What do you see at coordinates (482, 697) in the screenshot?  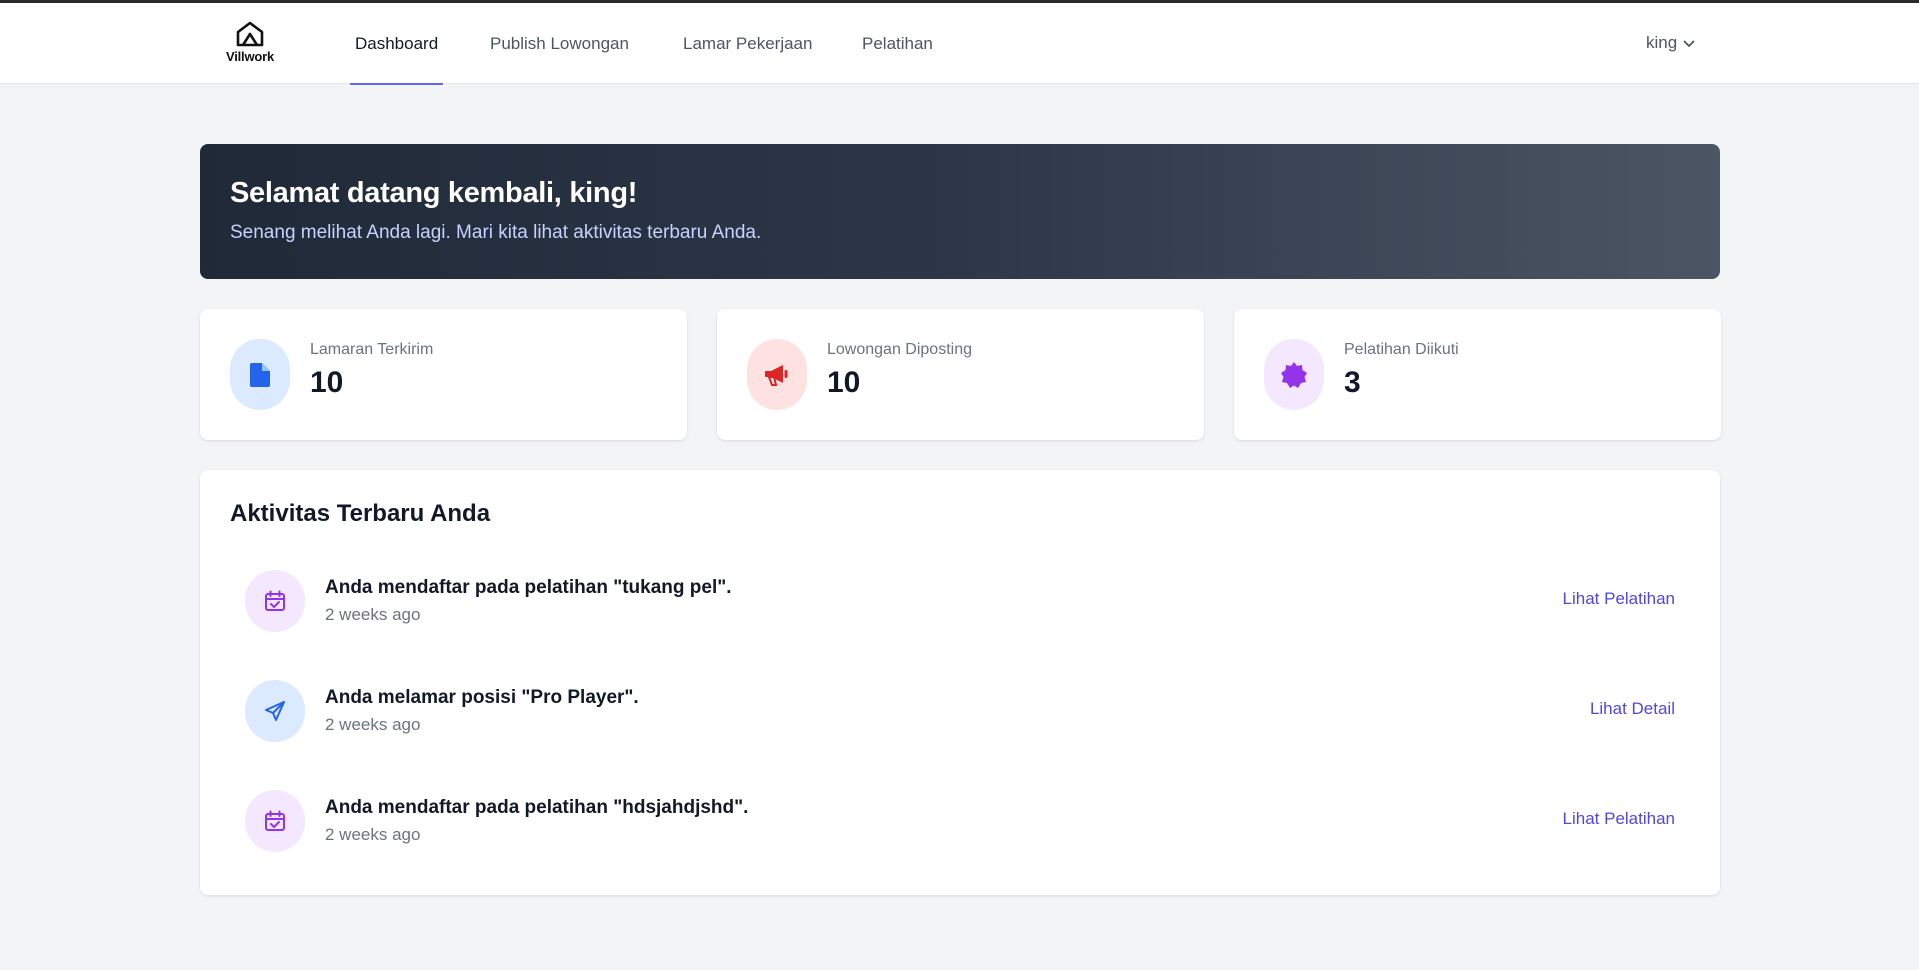 I see `activity-text: Anda melamar posisi "Pro Player".` at bounding box center [482, 697].